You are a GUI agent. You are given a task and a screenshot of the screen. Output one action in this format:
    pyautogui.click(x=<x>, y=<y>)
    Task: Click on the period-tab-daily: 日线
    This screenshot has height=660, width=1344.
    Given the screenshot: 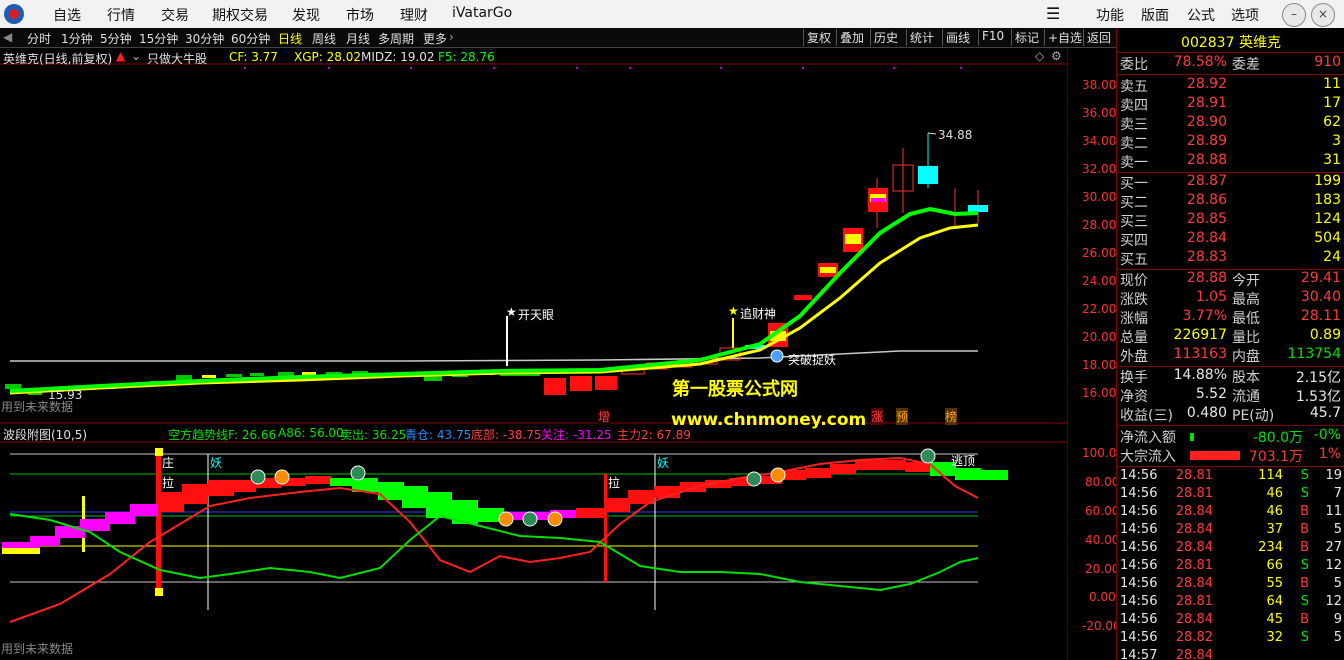 What is the action you would take?
    pyautogui.click(x=290, y=38)
    